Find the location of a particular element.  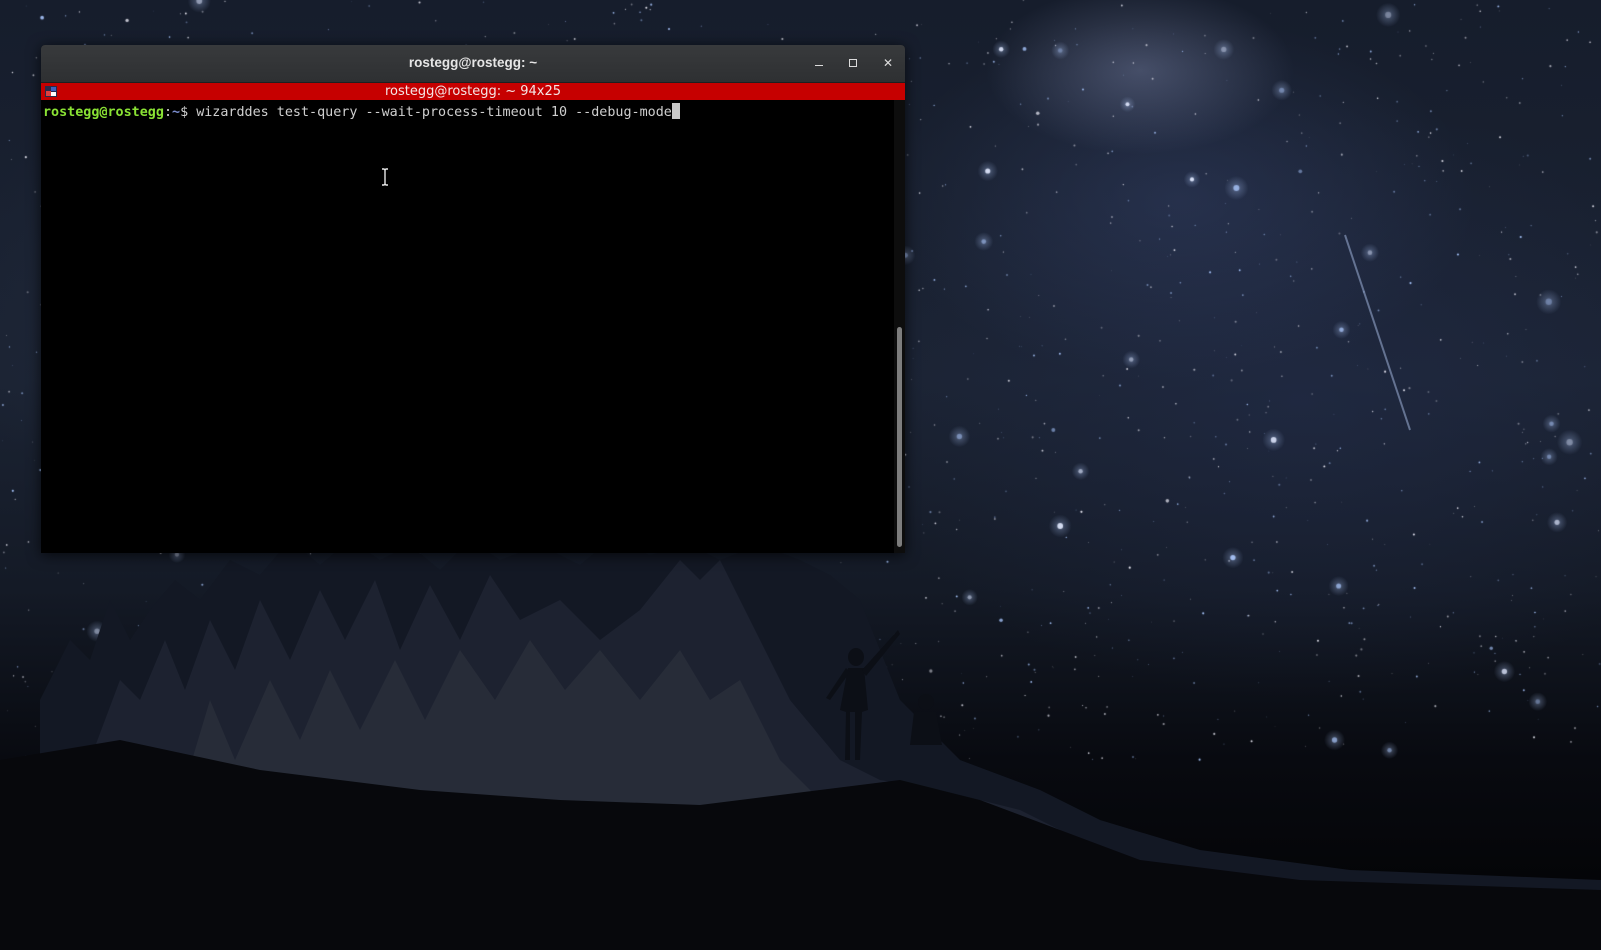

scrollbar is located at coordinates (899, 326).